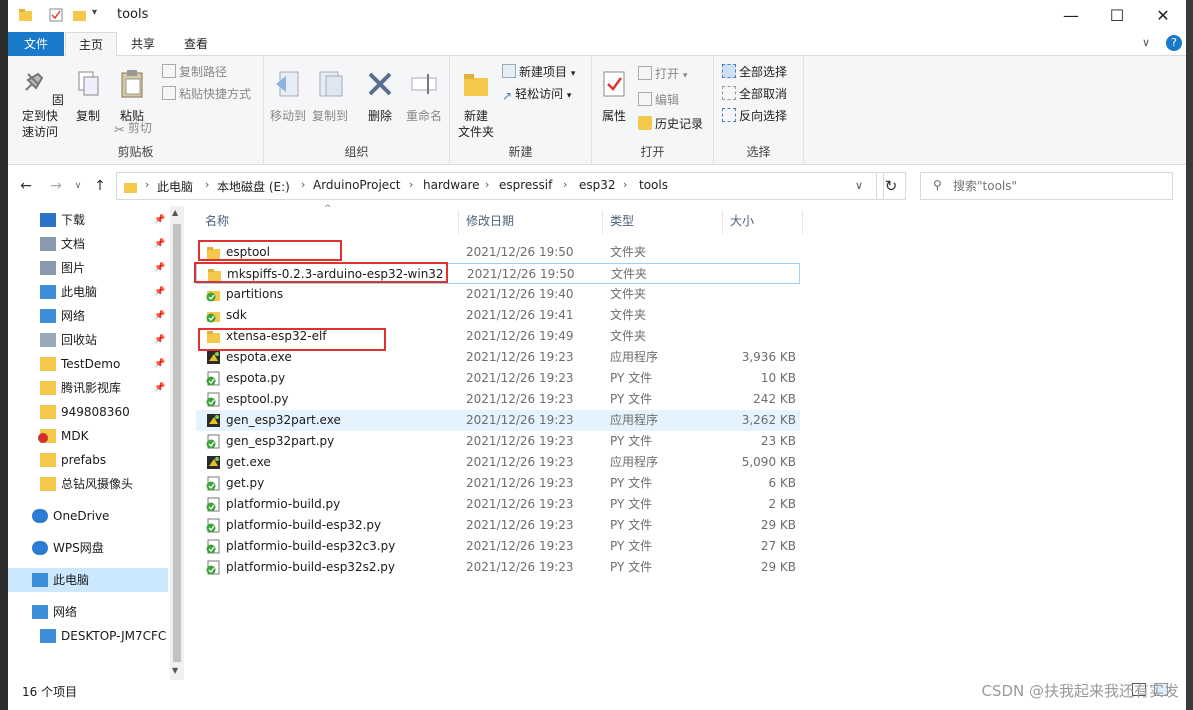 This screenshot has height=710, width=1193. What do you see at coordinates (88, 516) in the screenshot?
I see `sidebar-item: OneDrive` at bounding box center [88, 516].